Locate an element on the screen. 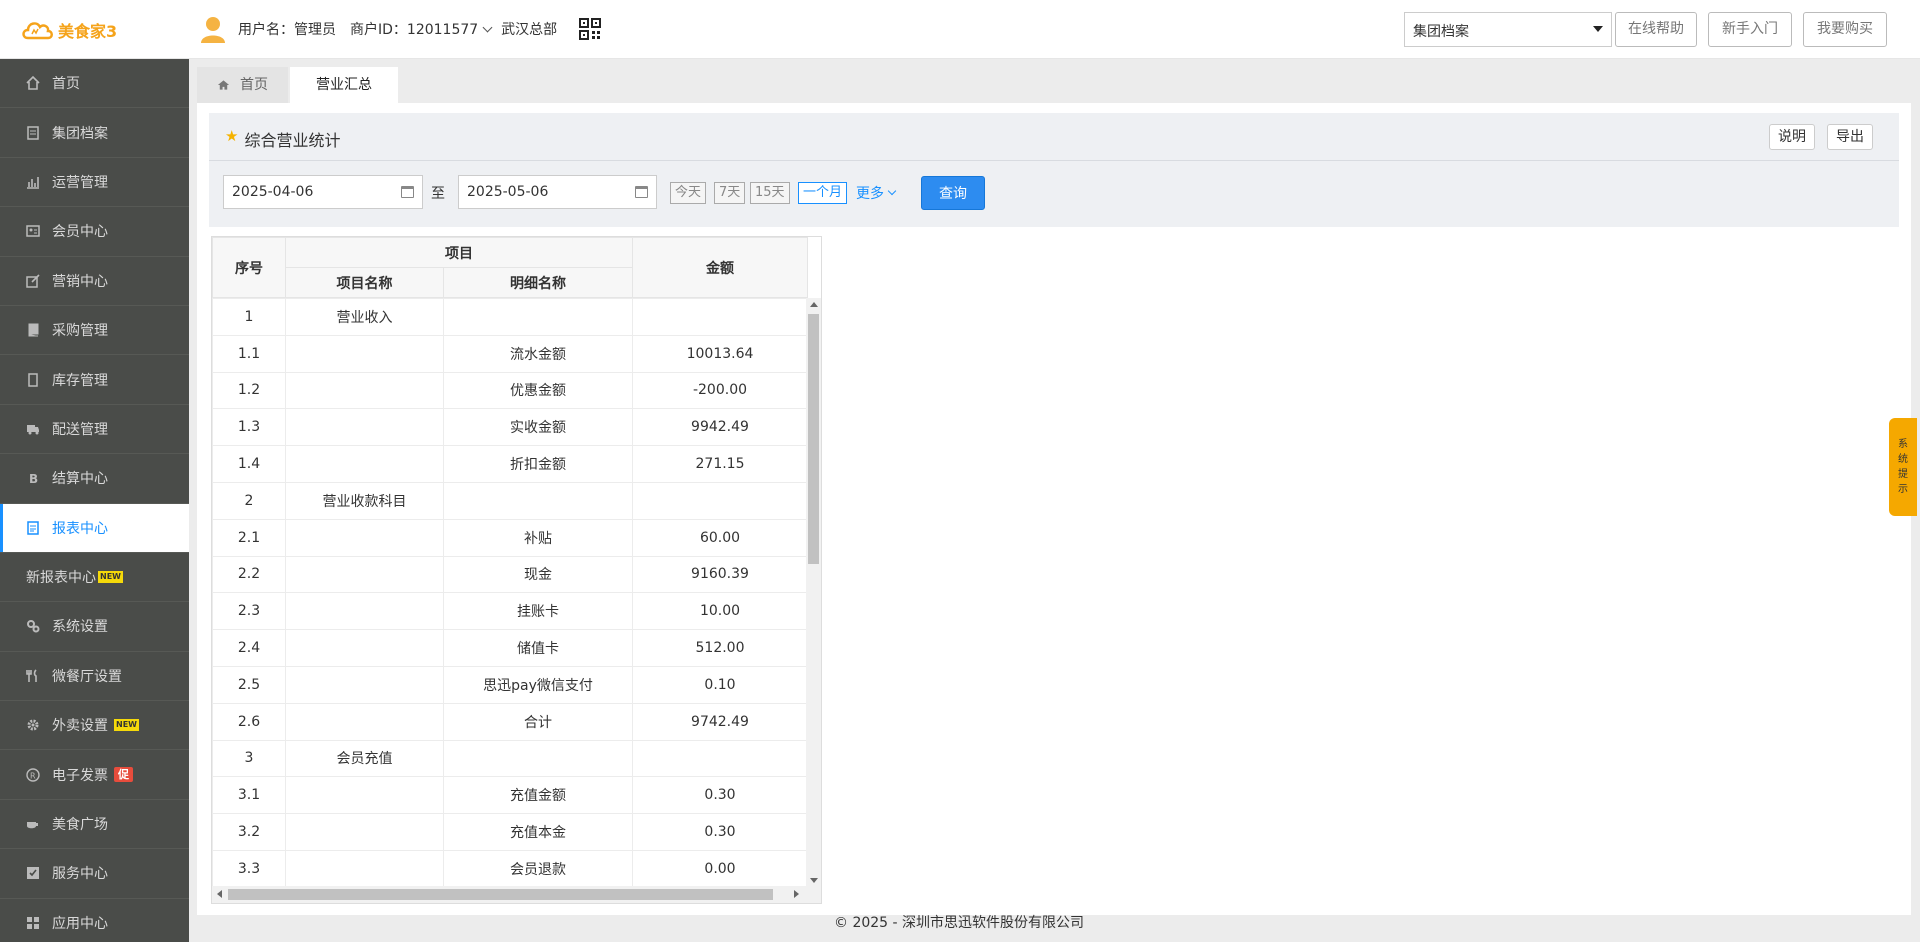 The width and height of the screenshot is (1920, 942). archive-select: 集团档案 is located at coordinates (1508, 29).